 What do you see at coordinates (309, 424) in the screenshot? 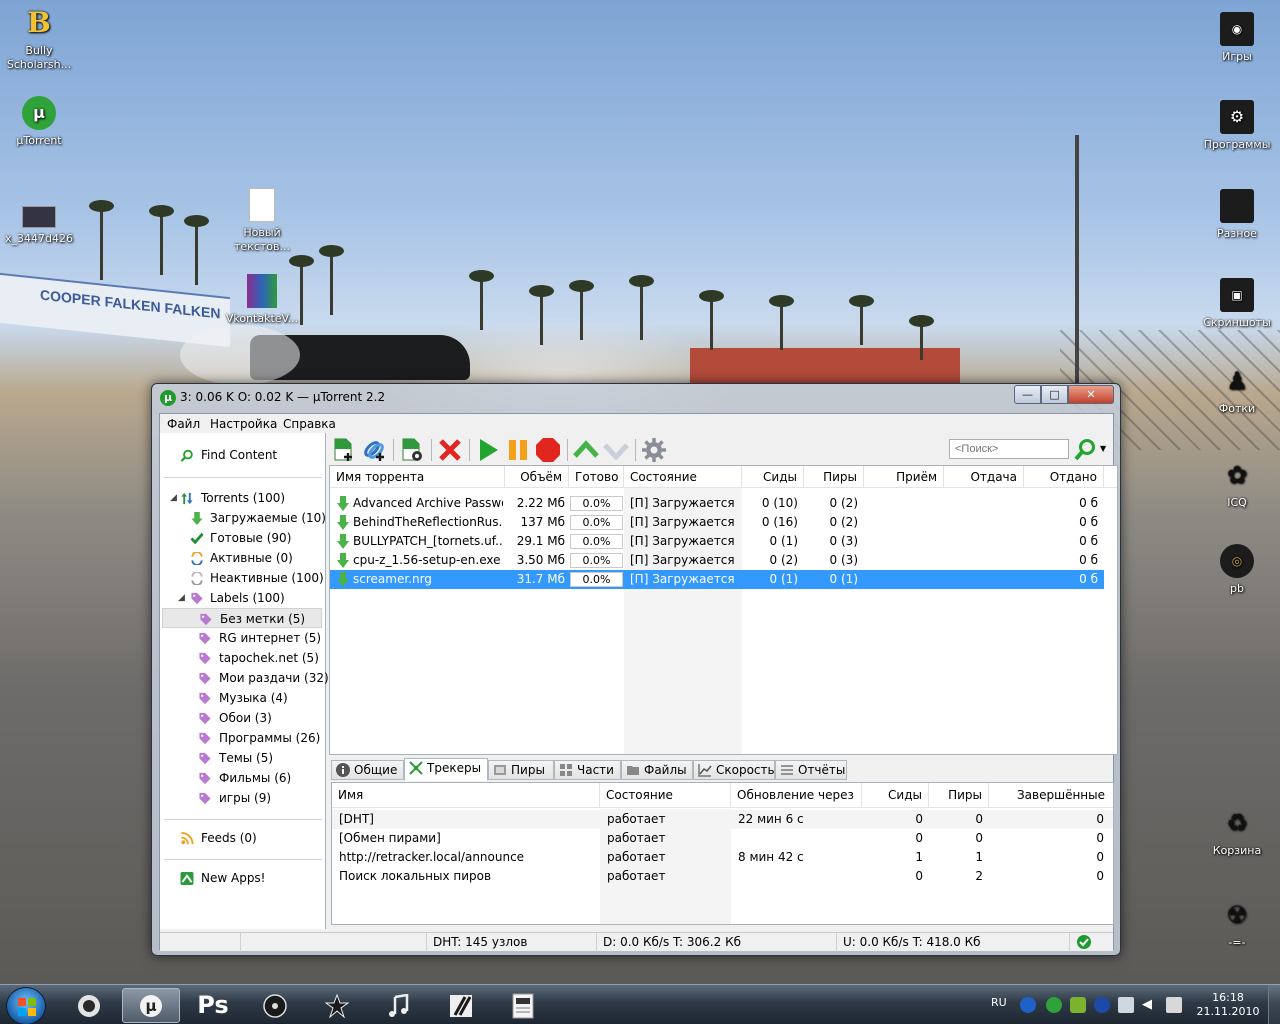
I see `menu-help: Справка` at bounding box center [309, 424].